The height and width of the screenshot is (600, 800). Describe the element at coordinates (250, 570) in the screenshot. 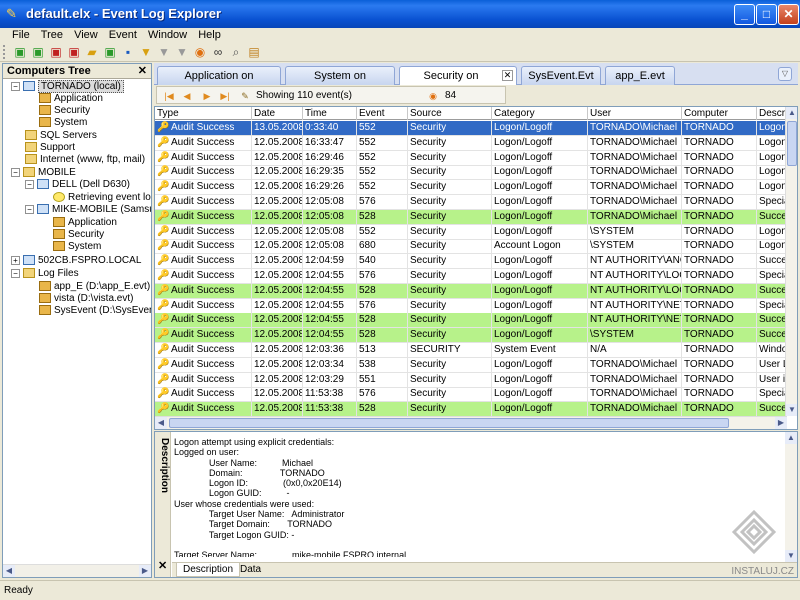

I see `tab-data: Data` at that location.